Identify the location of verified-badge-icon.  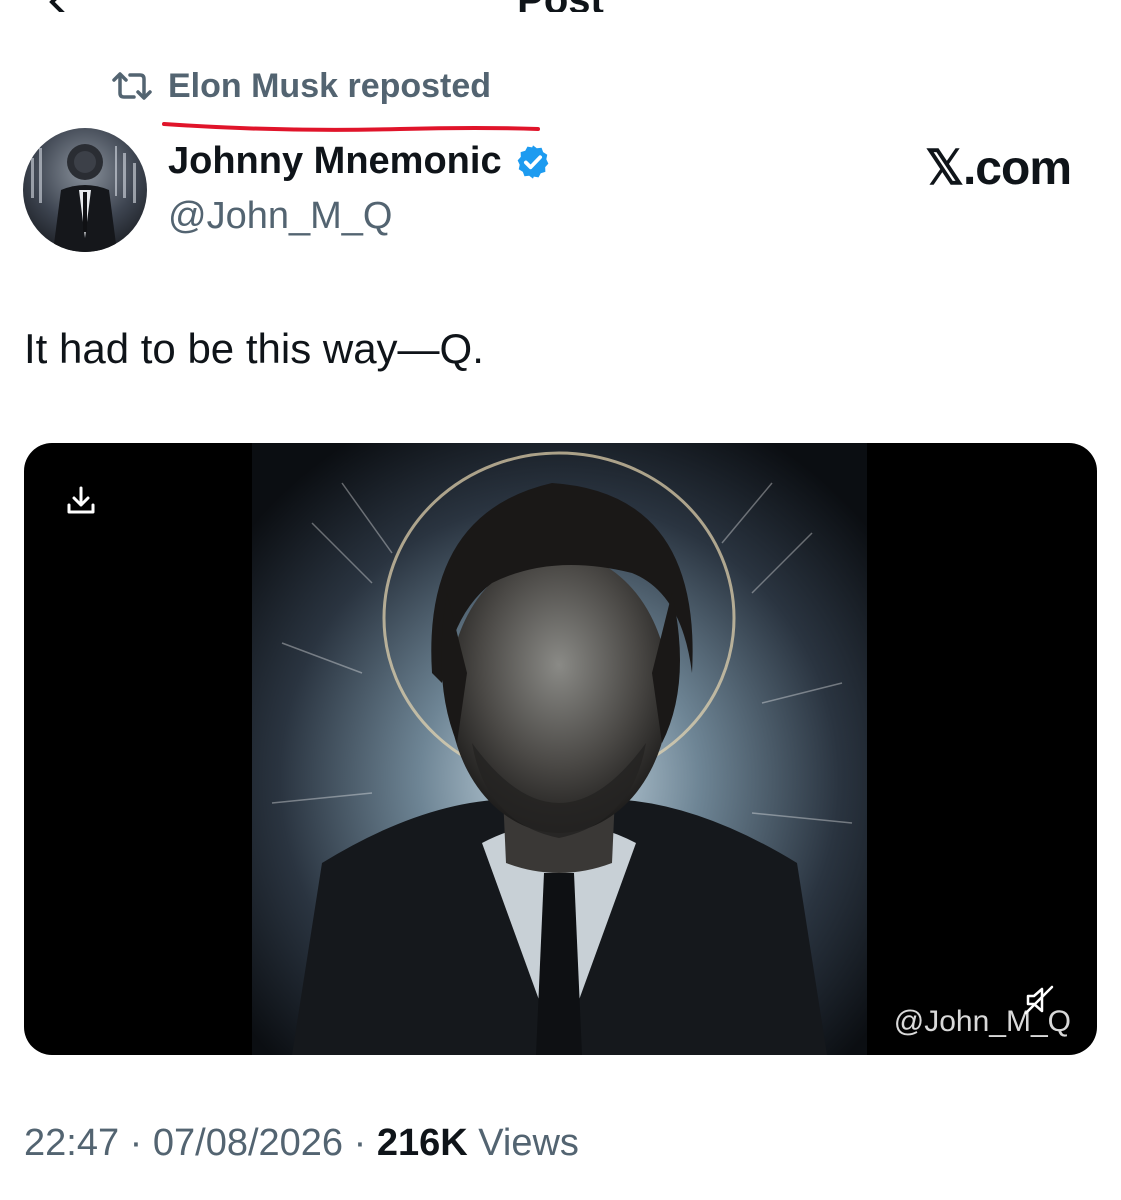
(533, 162).